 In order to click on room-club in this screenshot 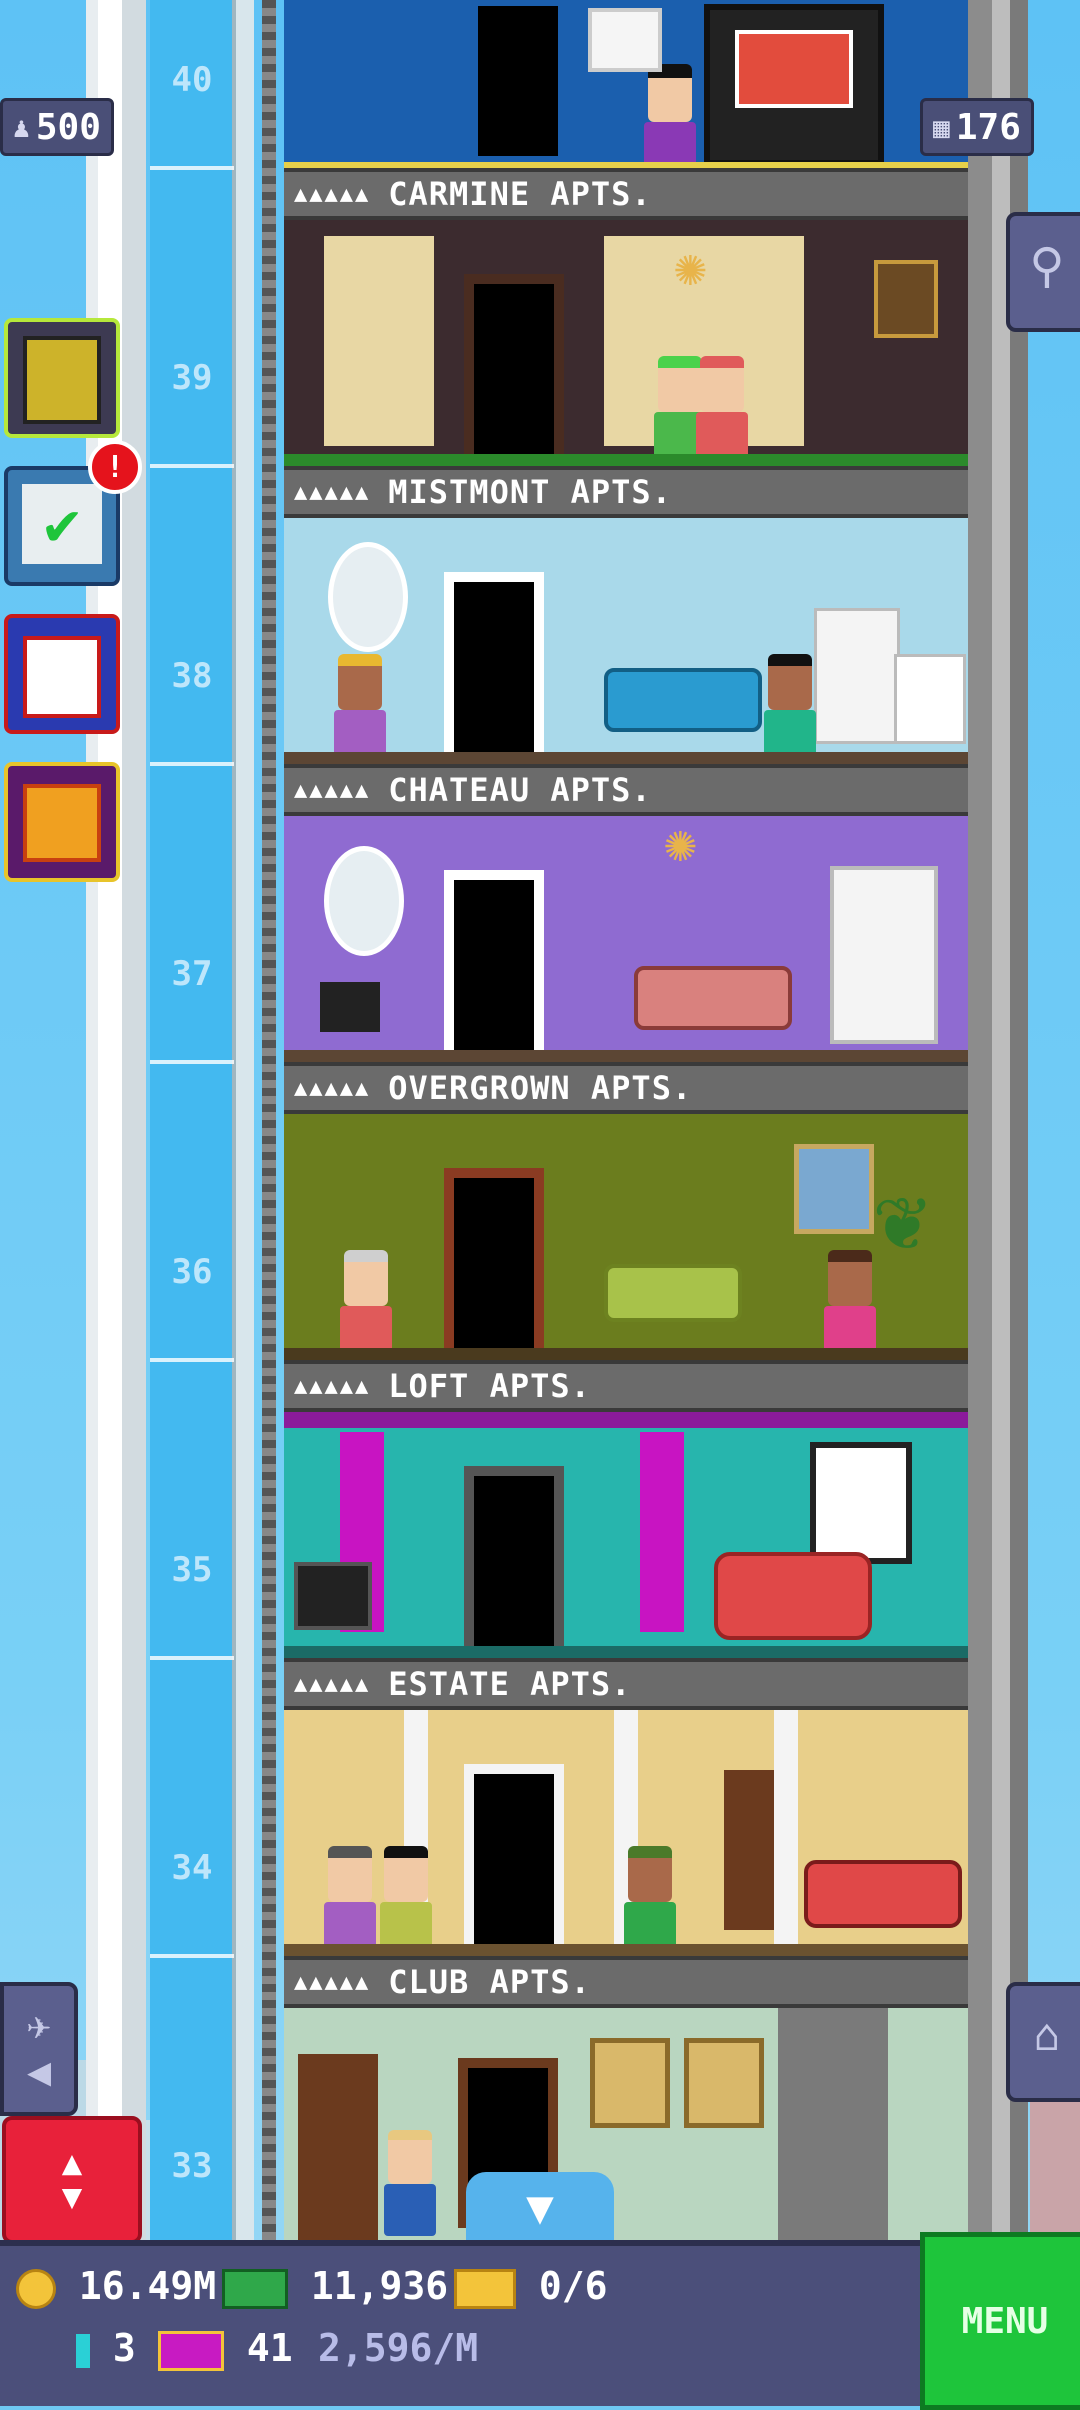, I will do `click(626, 2124)`.